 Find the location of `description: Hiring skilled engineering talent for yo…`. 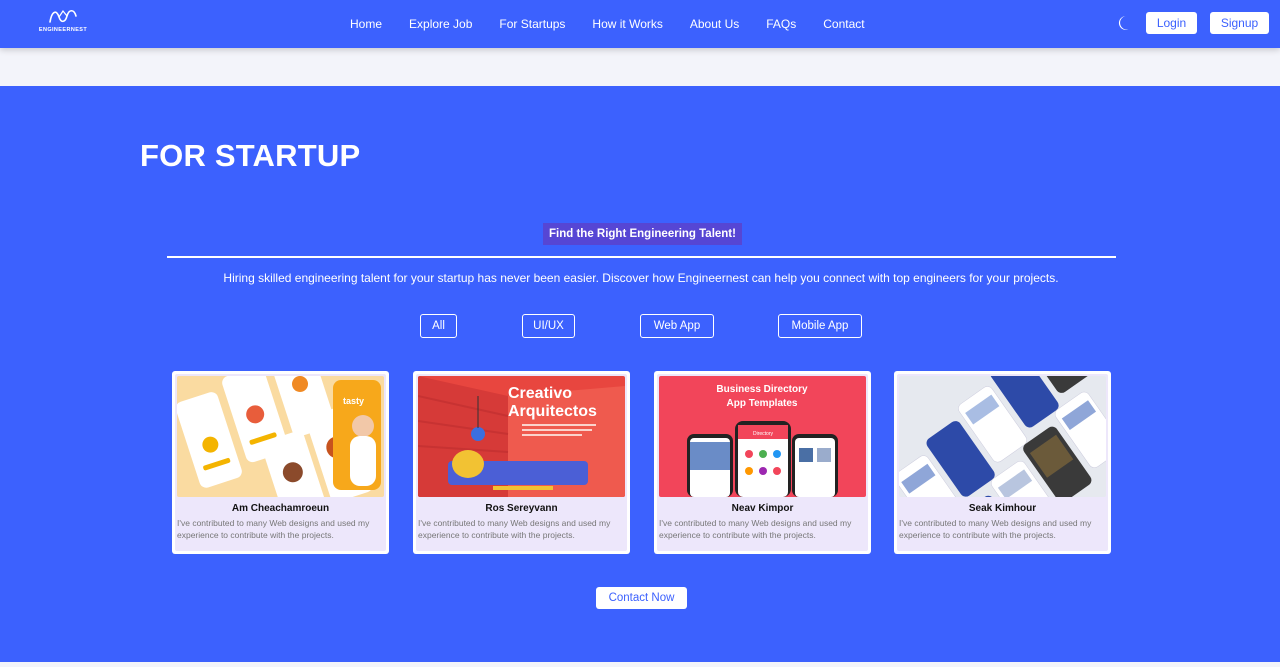

description: Hiring skilled engineering talent for yo… is located at coordinates (641, 278).